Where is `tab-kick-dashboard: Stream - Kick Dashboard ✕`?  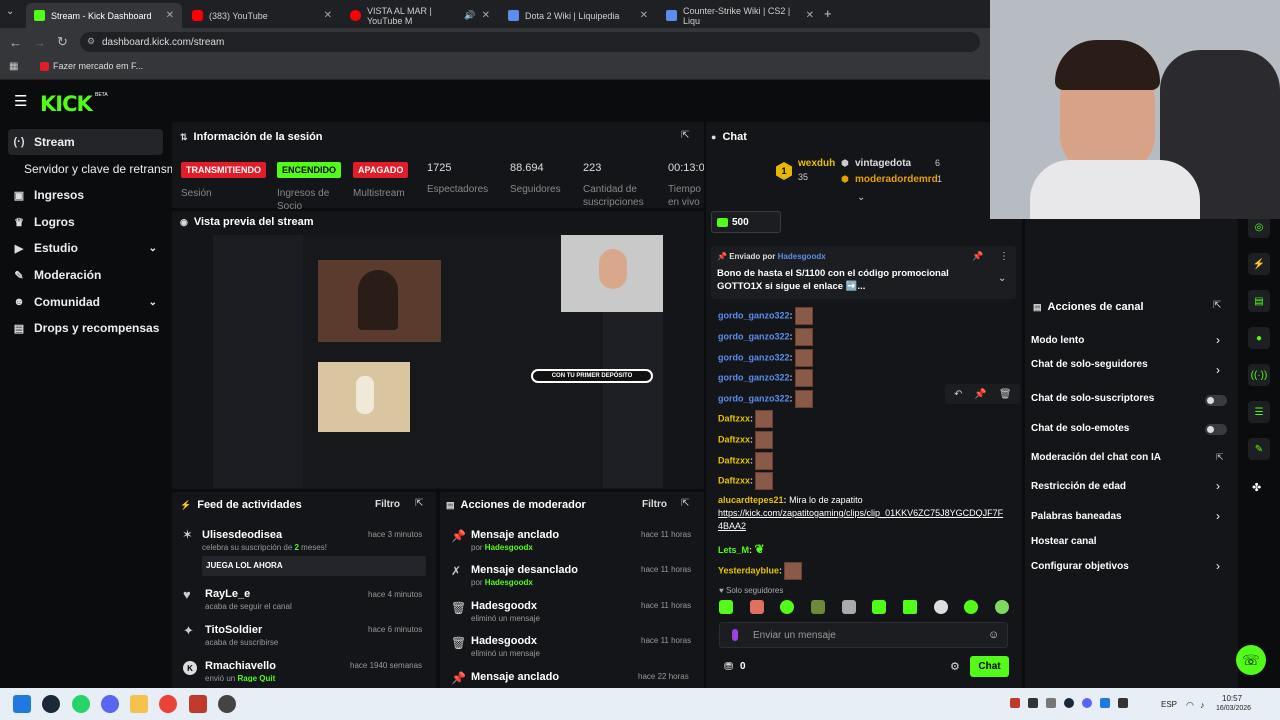
tab-kick-dashboard: Stream - Kick Dashboard ✕ is located at coordinates (104, 15).